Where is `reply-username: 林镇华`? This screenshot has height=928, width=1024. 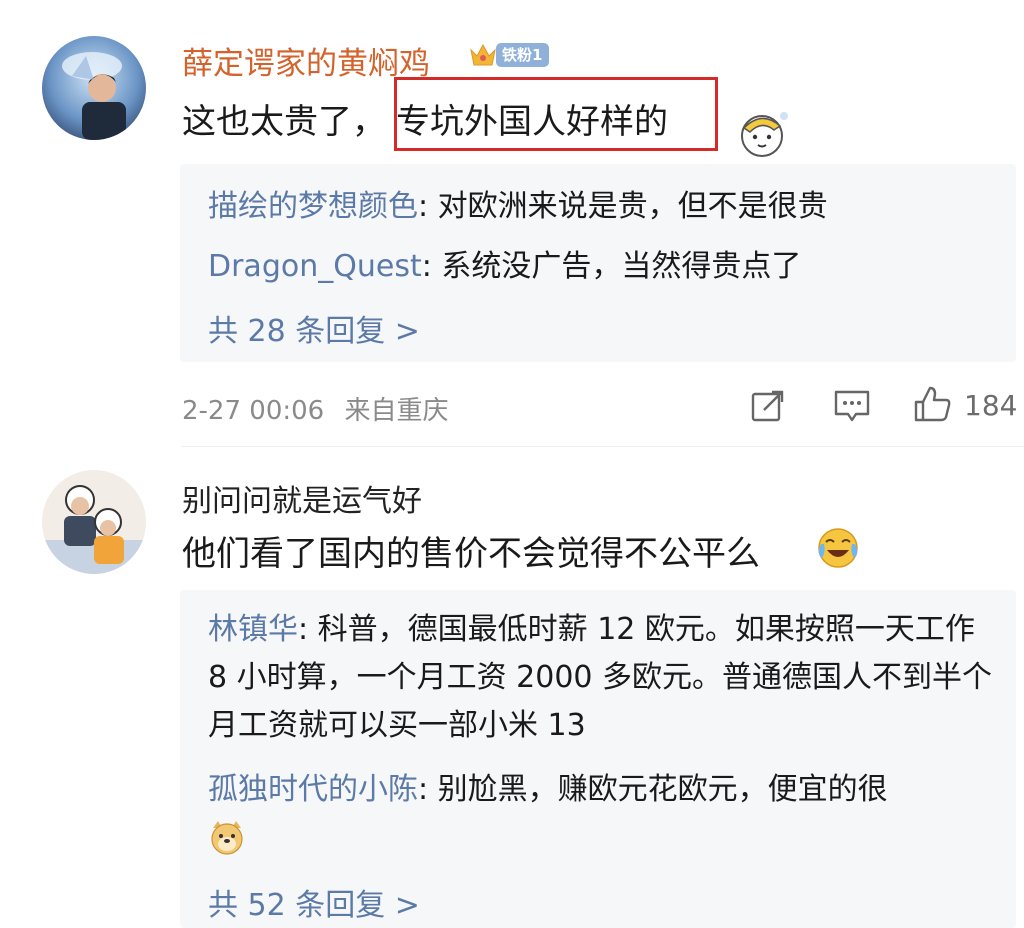
reply-username: 林镇华 is located at coordinates (253, 629).